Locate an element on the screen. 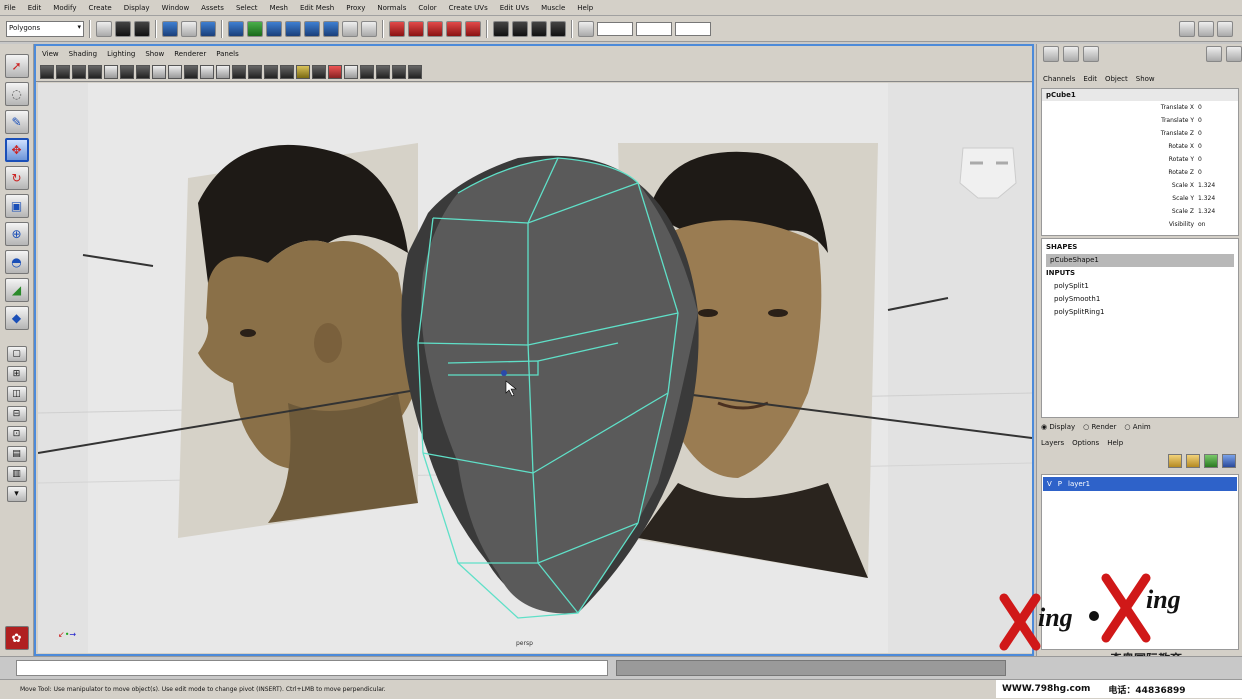 This screenshot has width=1242, height=699. last-tool-icon: ◆ is located at coordinates (16, 318).